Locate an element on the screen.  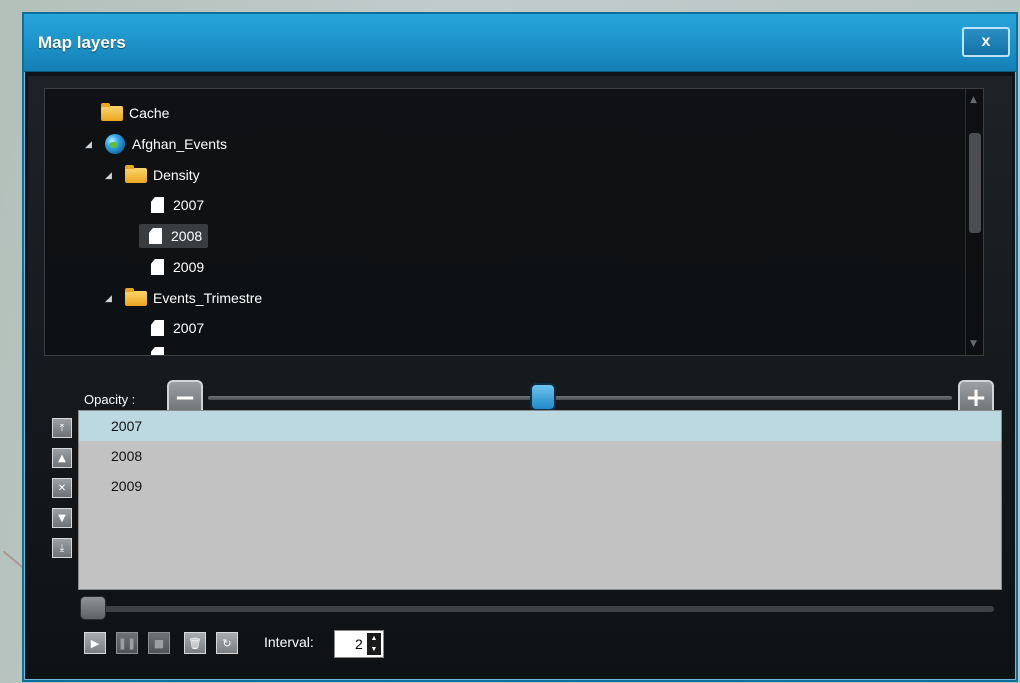
tree-item-2009: 2009 is located at coordinates (177, 267).